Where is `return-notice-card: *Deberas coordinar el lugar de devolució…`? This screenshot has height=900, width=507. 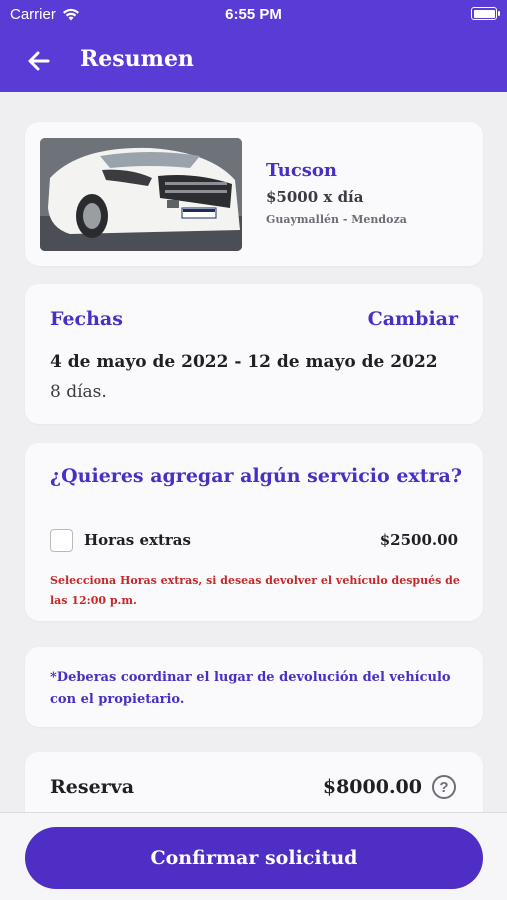
return-notice-card: *Deberas coordinar el lugar de devolució… is located at coordinates (254, 687).